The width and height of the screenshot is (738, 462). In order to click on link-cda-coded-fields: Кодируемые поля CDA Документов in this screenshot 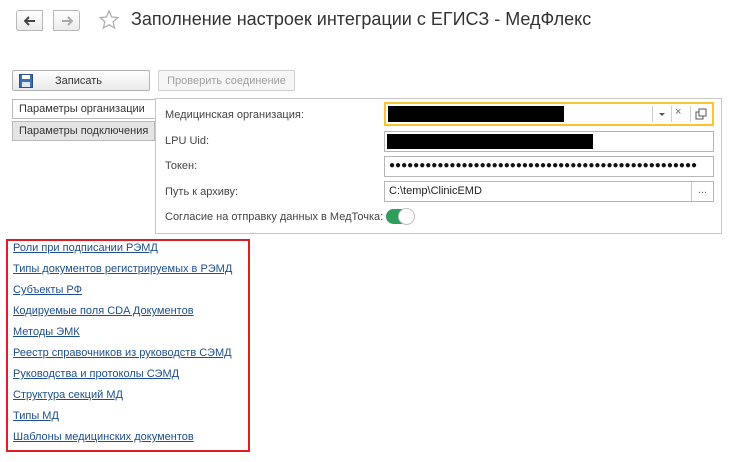, I will do `click(103, 311)`.